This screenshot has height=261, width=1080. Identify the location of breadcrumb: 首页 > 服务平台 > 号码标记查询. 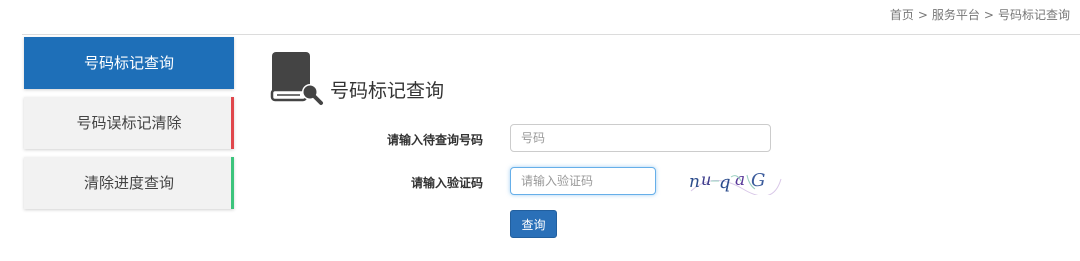
(980, 14).